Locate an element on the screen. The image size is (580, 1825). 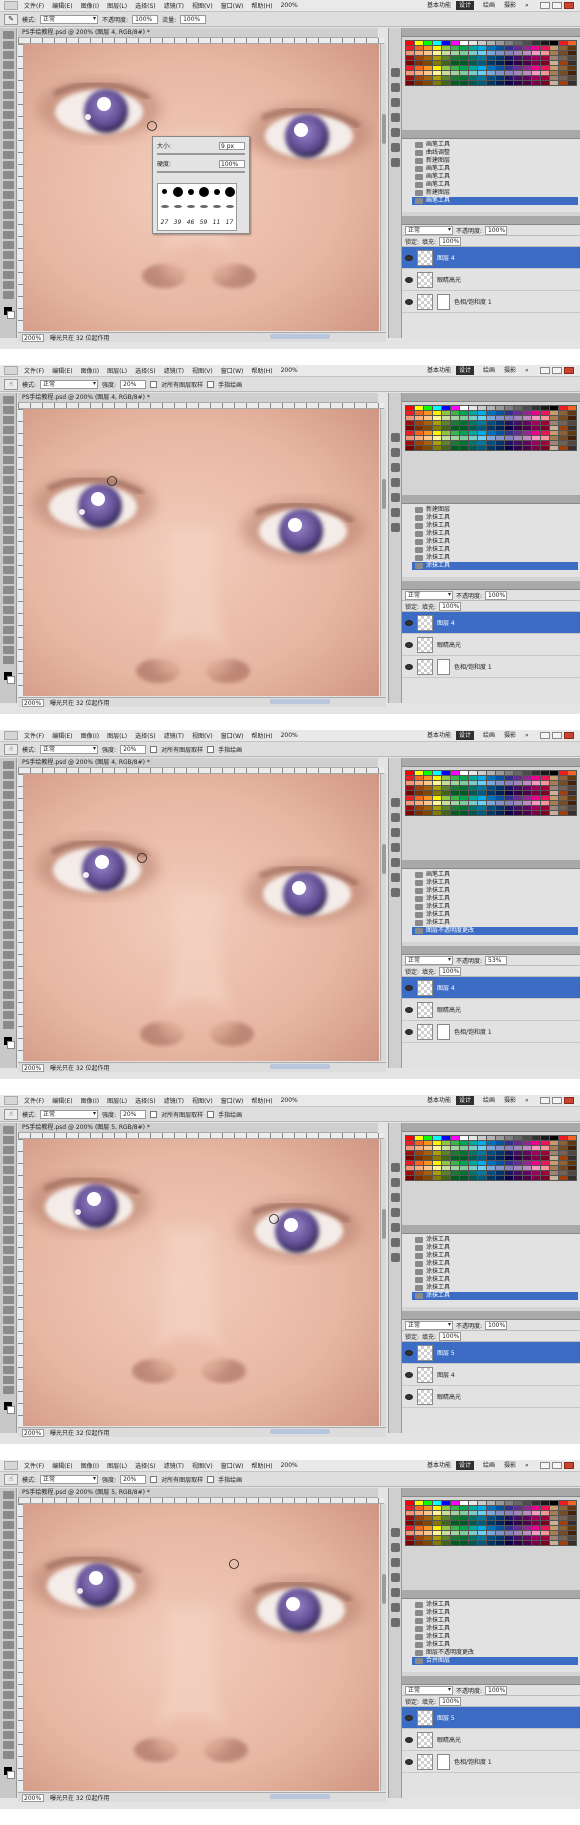
zoom-tool-icon is located at coordinates (8, 1685).